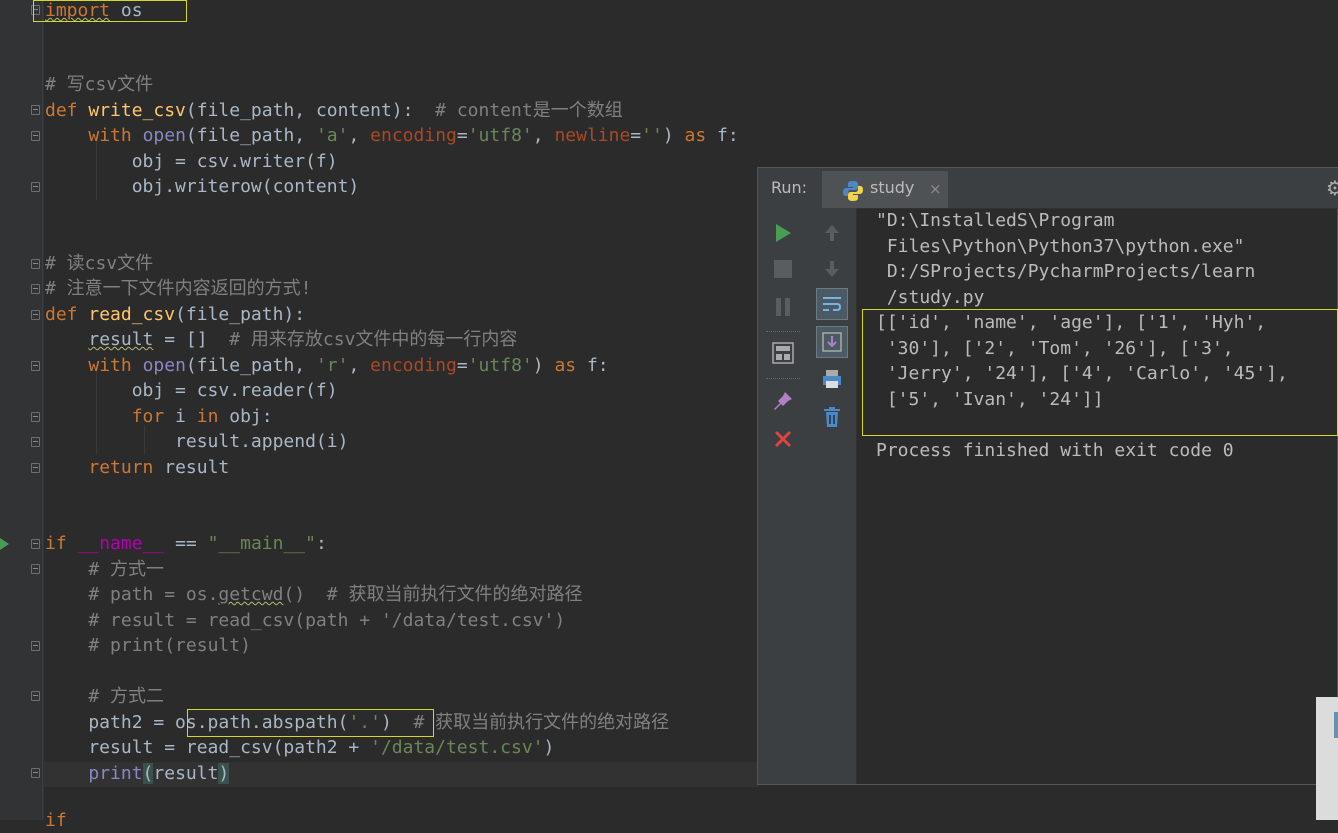 The height and width of the screenshot is (833, 1338). What do you see at coordinates (42, 410) in the screenshot?
I see `gutter-divider` at bounding box center [42, 410].